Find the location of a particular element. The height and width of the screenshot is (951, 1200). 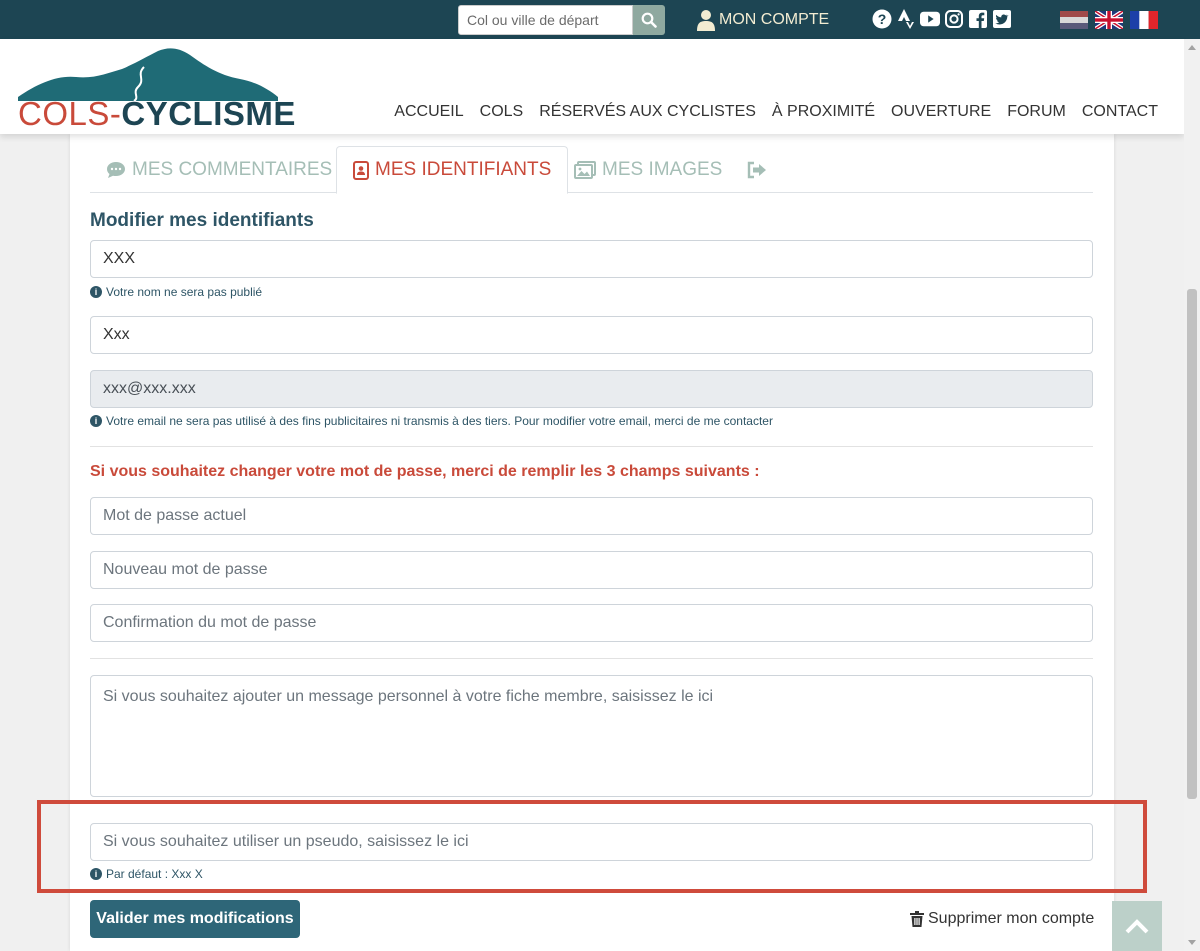

tab-logout is located at coordinates (760, 169).